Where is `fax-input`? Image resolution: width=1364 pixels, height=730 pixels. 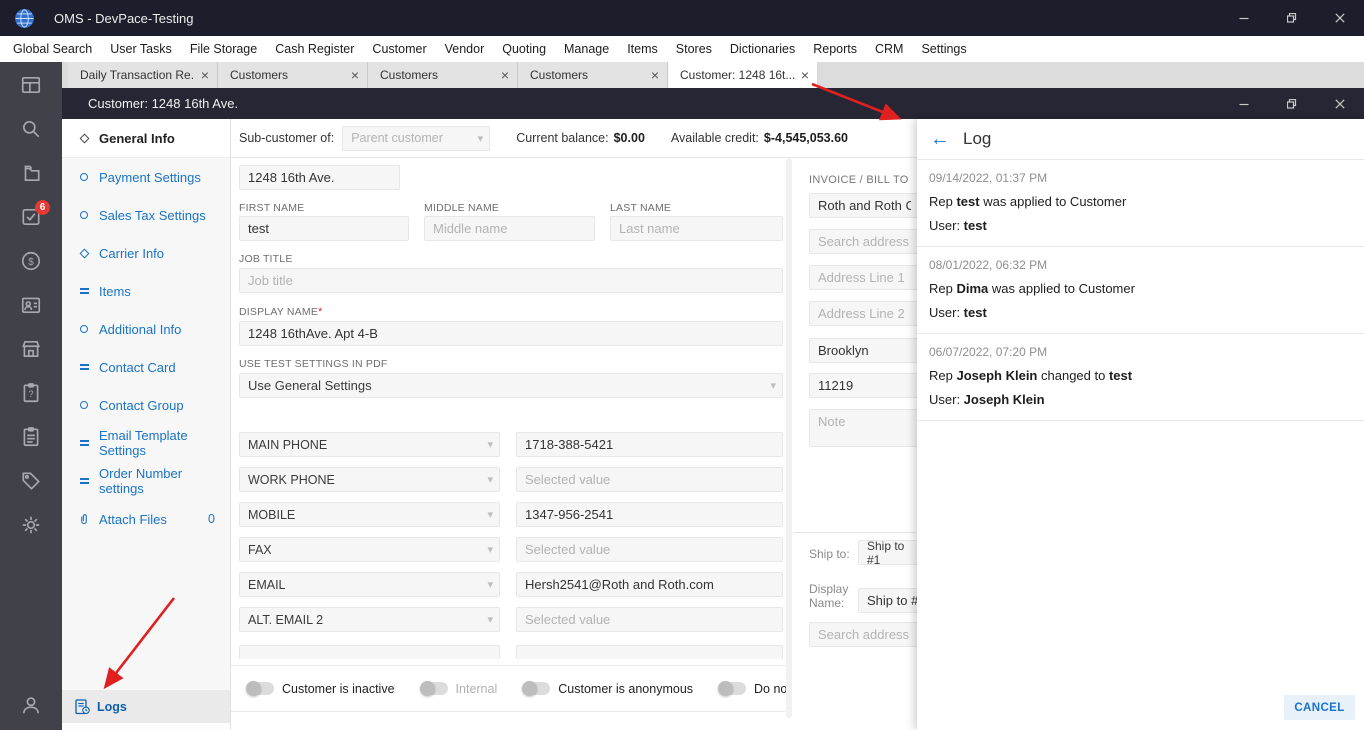 fax-input is located at coordinates (649, 549).